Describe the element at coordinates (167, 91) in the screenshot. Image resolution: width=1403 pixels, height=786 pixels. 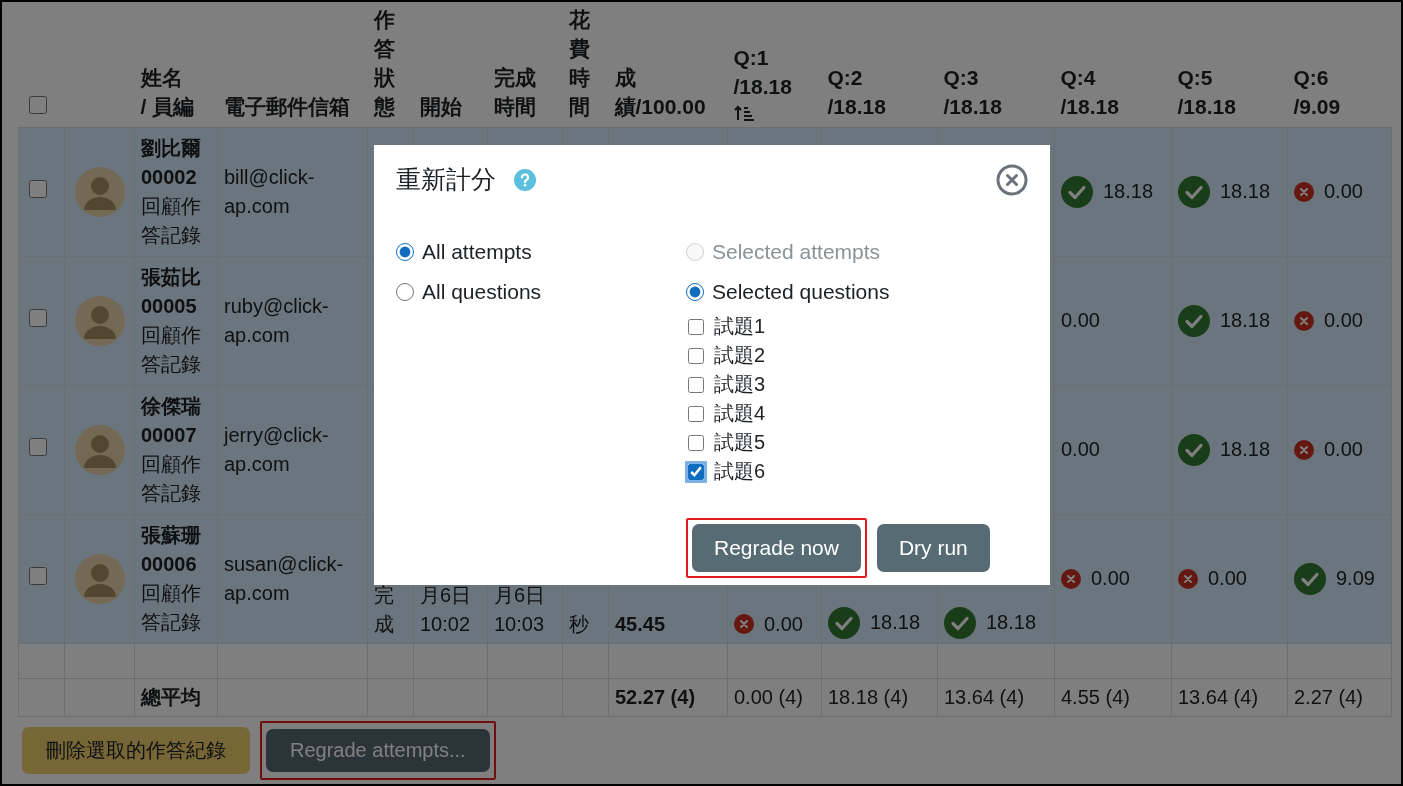
I see `column-header: 姓名 / 員編` at that location.